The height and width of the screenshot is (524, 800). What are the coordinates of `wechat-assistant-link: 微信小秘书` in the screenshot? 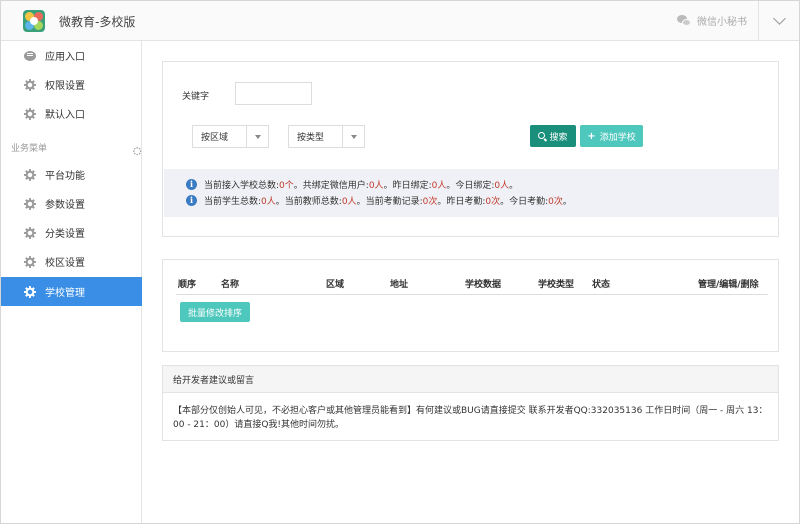 It's located at (712, 20).